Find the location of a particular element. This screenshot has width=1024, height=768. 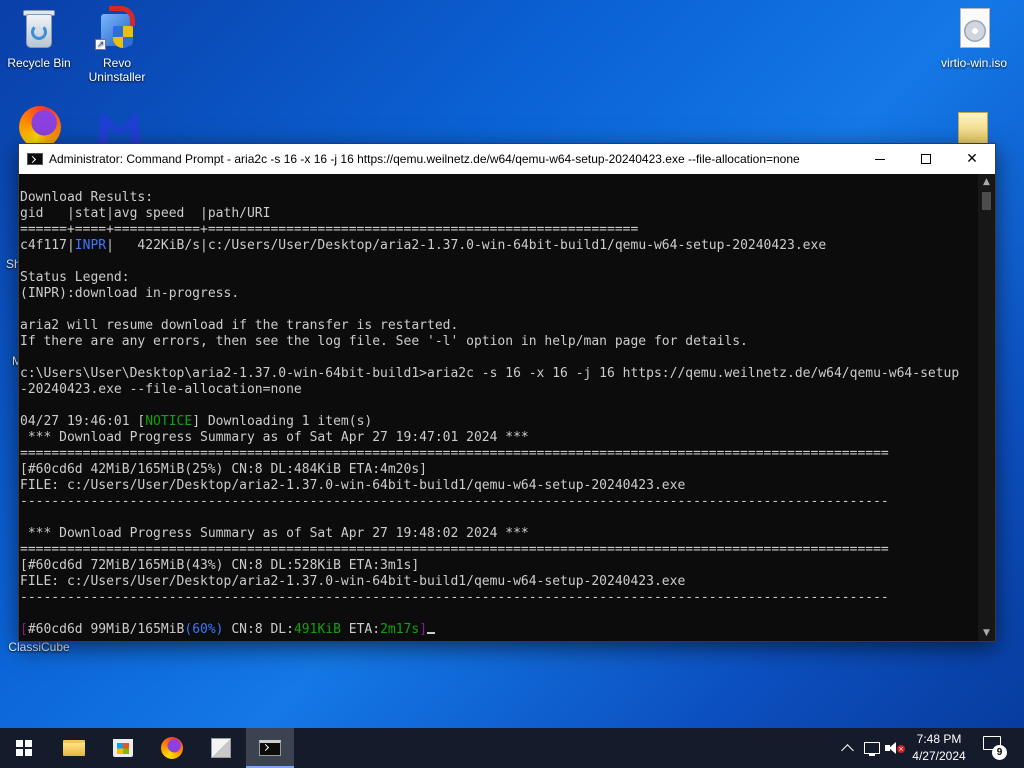

iso-file-icon is located at coordinates (974, 30).